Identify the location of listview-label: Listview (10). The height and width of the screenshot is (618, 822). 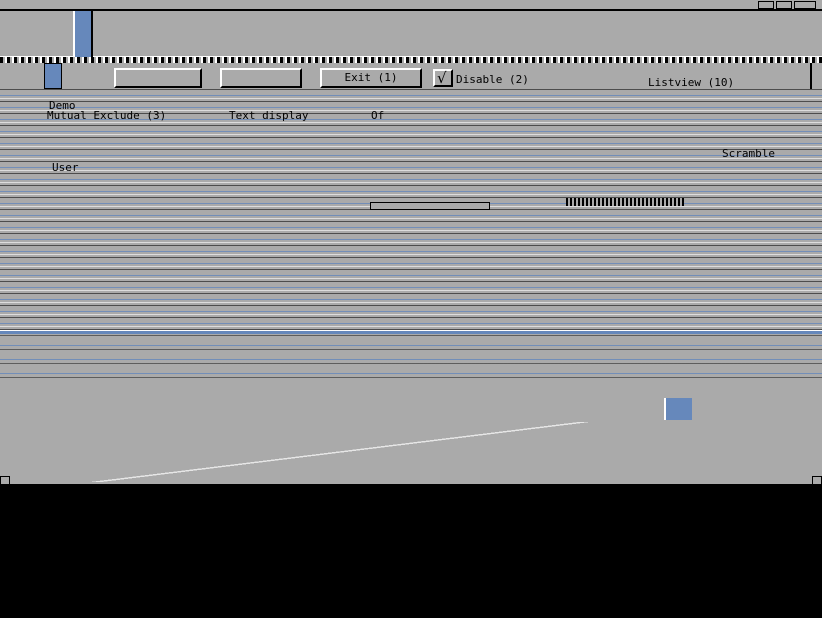
(691, 82).